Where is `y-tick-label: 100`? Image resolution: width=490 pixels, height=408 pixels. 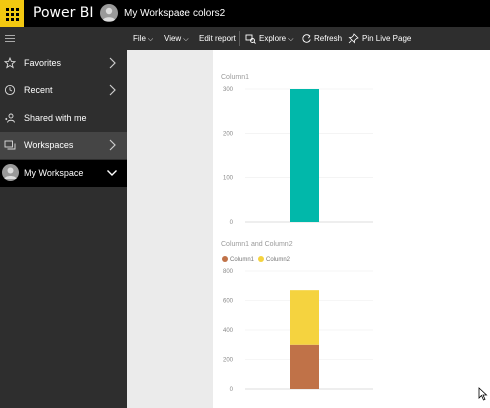 y-tick-label: 100 is located at coordinates (228, 179).